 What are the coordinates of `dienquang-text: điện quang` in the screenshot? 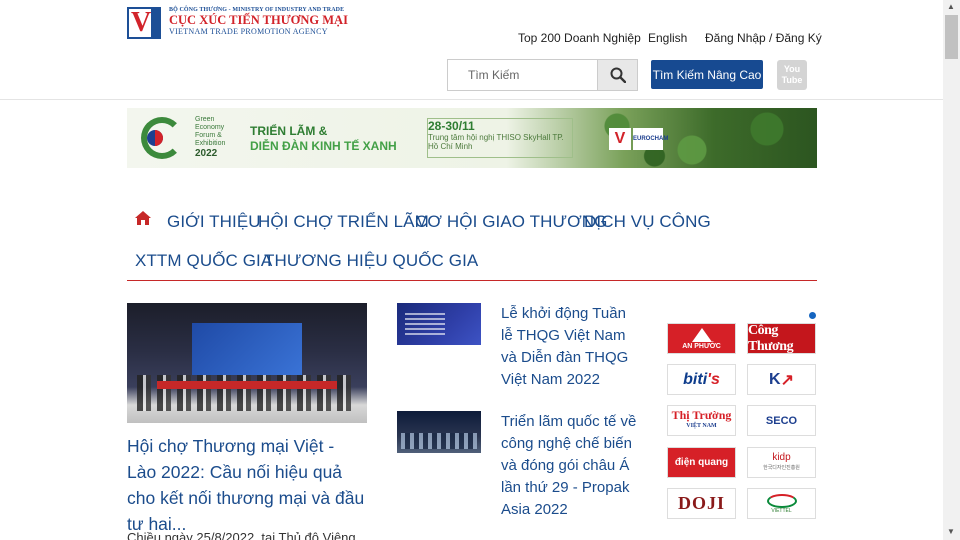 It's located at (701, 462).